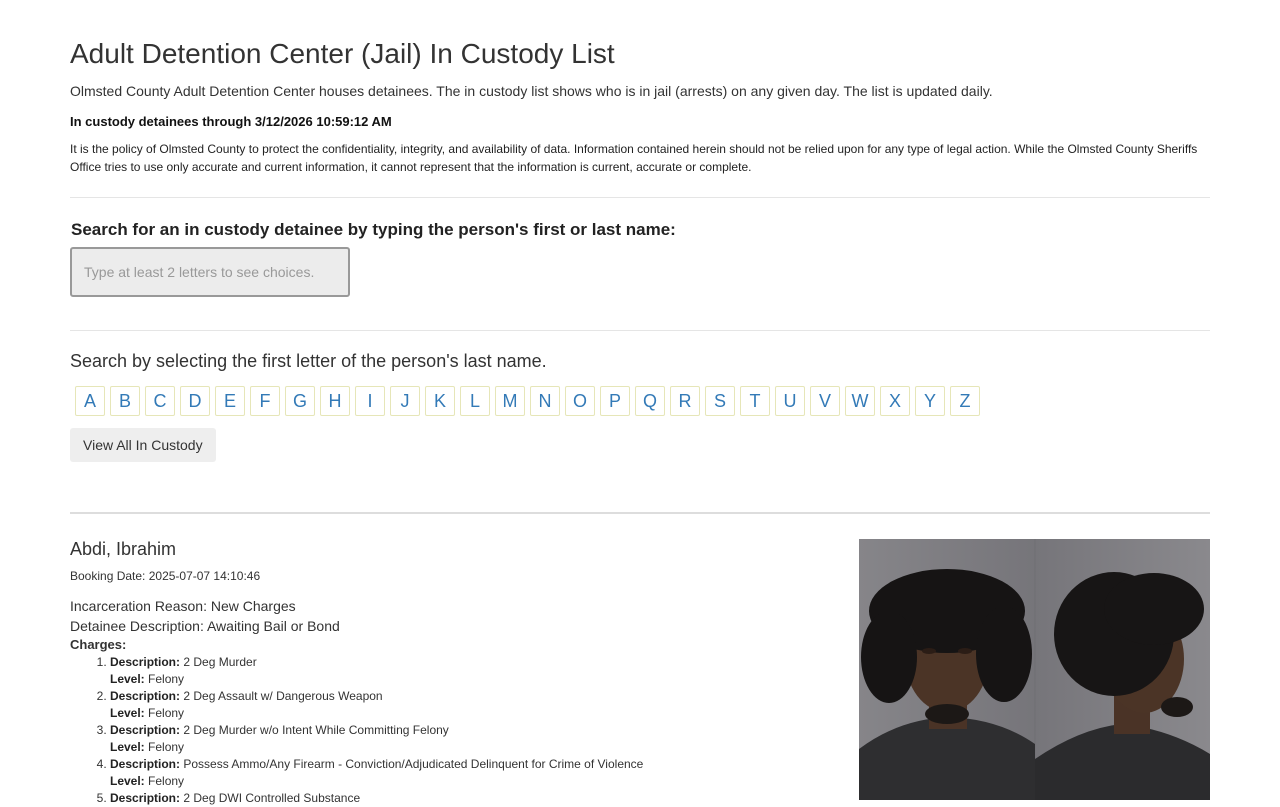  I want to click on letter-button-i: I, so click(370, 401).